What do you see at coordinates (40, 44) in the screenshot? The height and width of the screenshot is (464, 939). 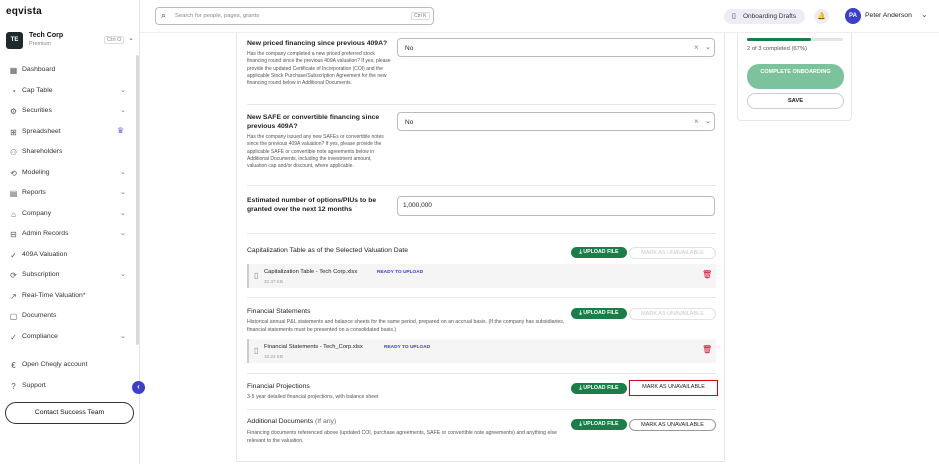 I see `org-plan: Premium` at bounding box center [40, 44].